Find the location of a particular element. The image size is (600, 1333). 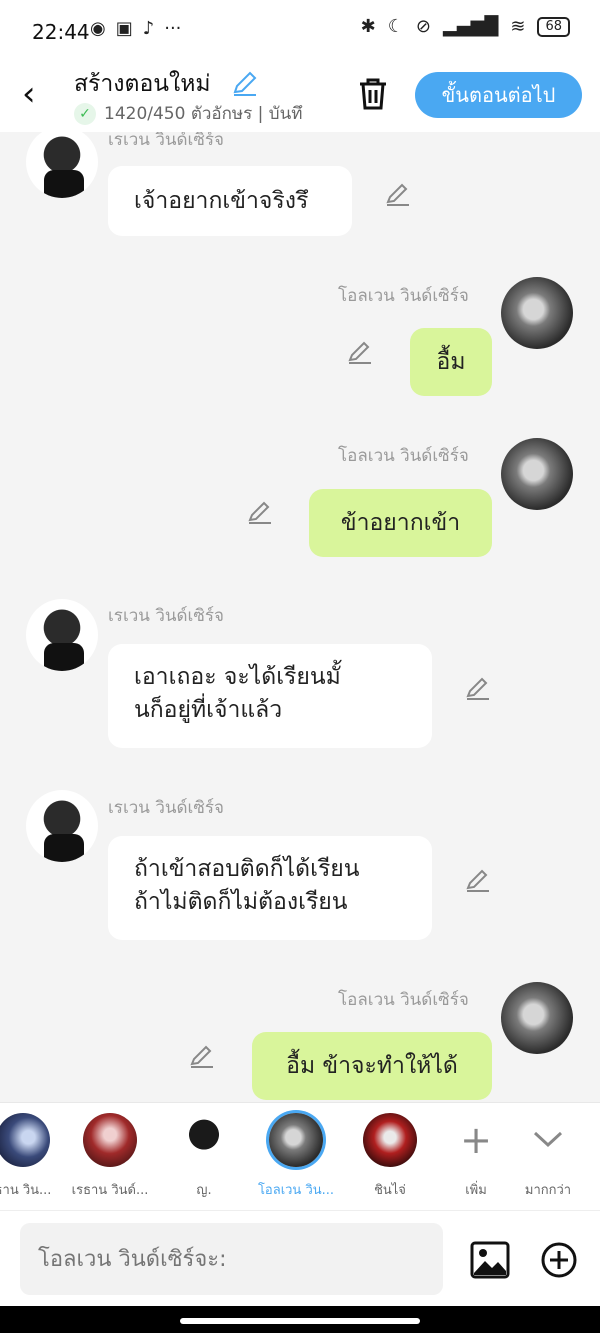

signal-icon: ▂▄▆█ is located at coordinates (470, 26).